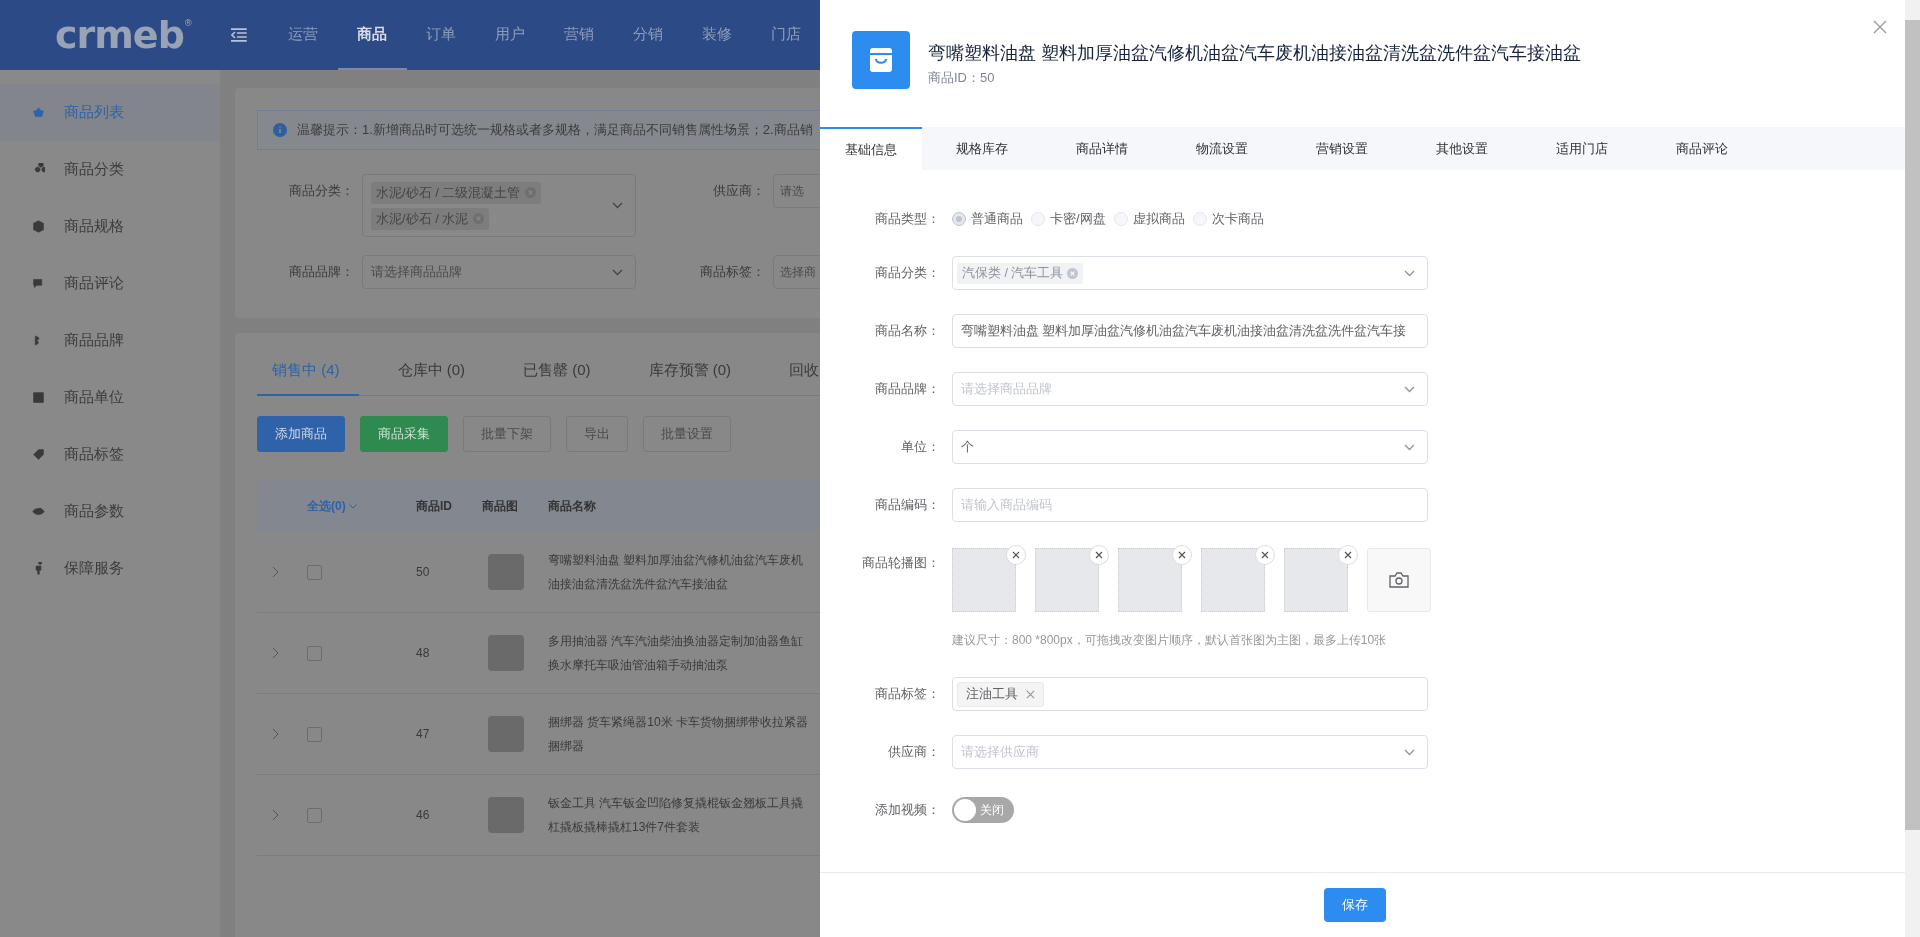 The width and height of the screenshot is (1920, 937). I want to click on form-label: 商品名称：, so click(907, 331).